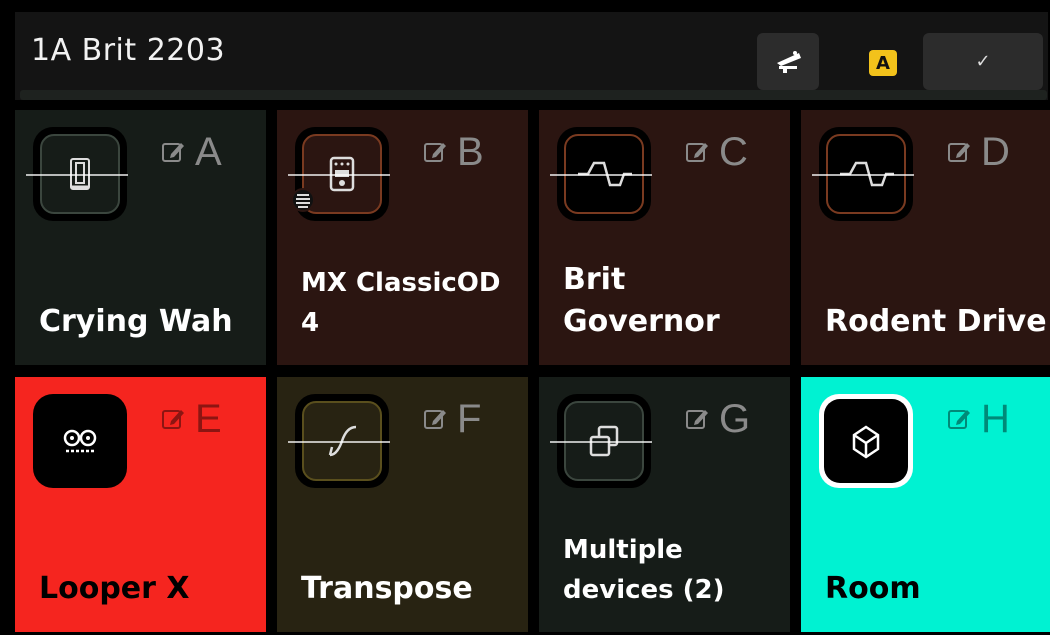 The width and height of the screenshot is (1050, 635). Describe the element at coordinates (936, 321) in the screenshot. I see `block-name: Rodent Drive` at that location.